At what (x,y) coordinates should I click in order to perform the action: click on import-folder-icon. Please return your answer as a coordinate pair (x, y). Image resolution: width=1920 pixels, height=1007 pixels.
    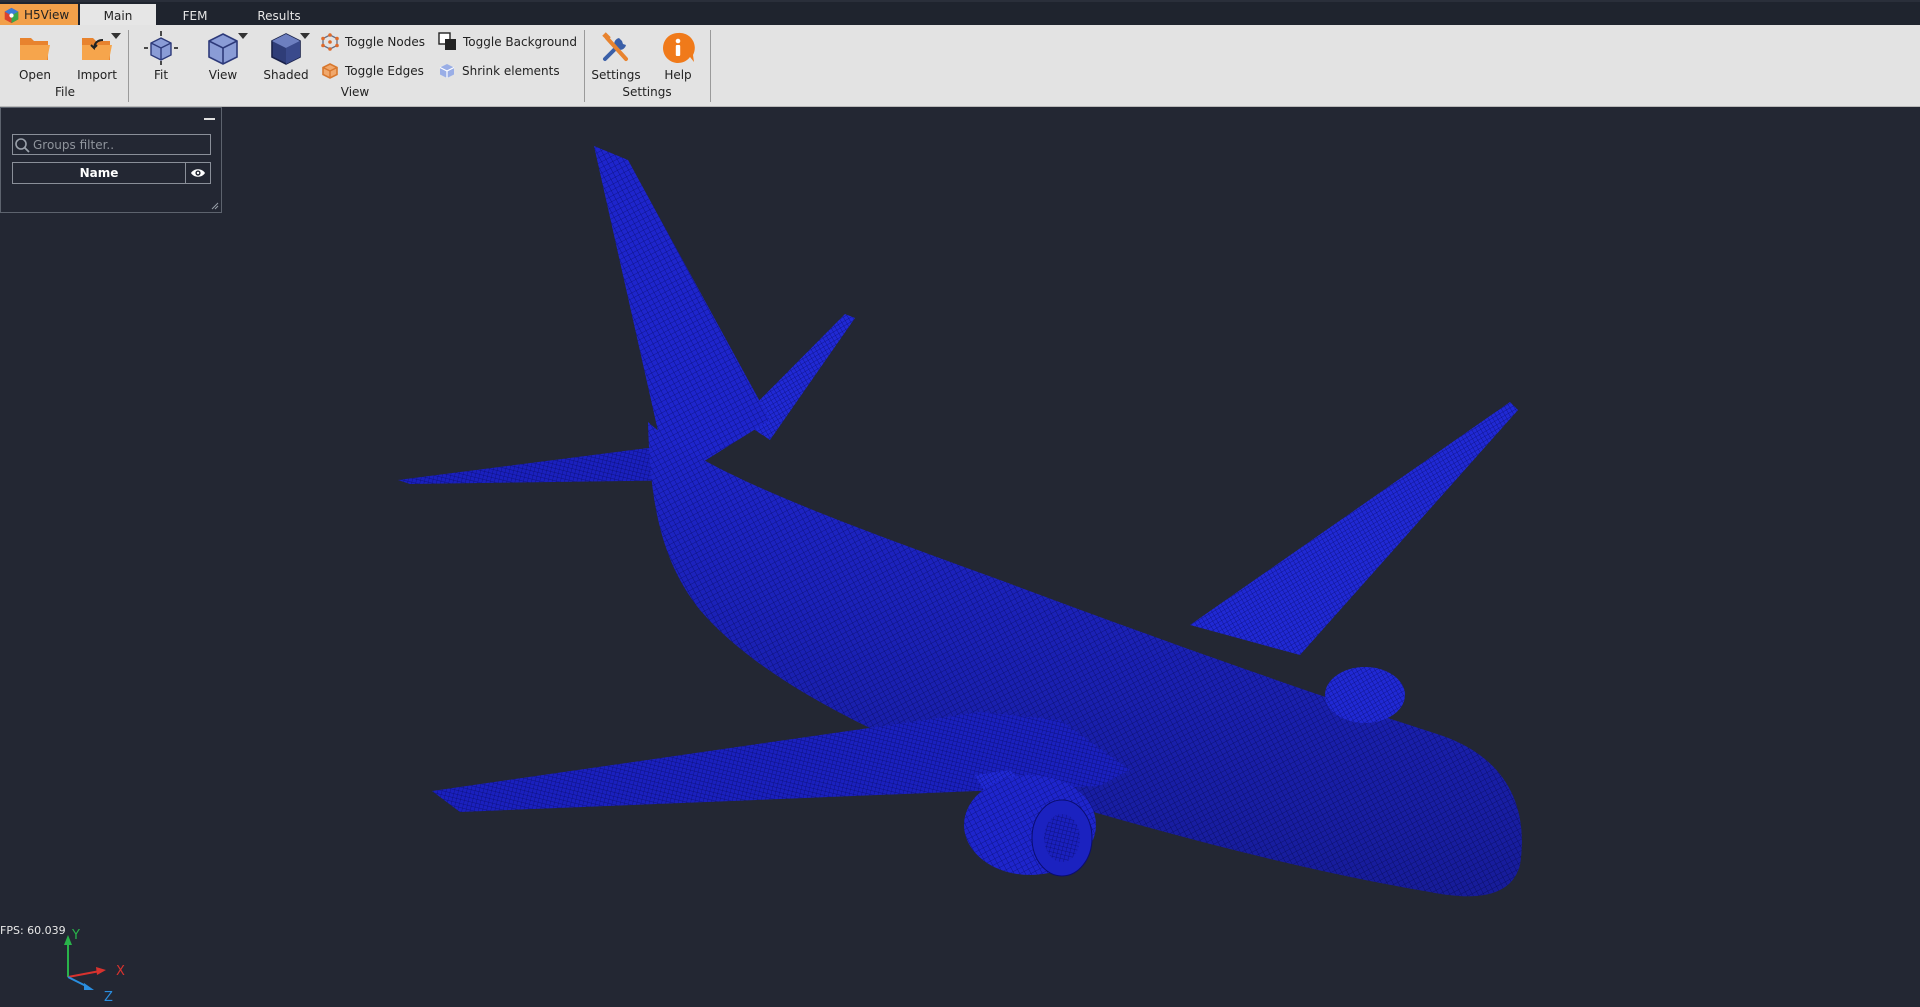
    Looking at the image, I should click on (97, 49).